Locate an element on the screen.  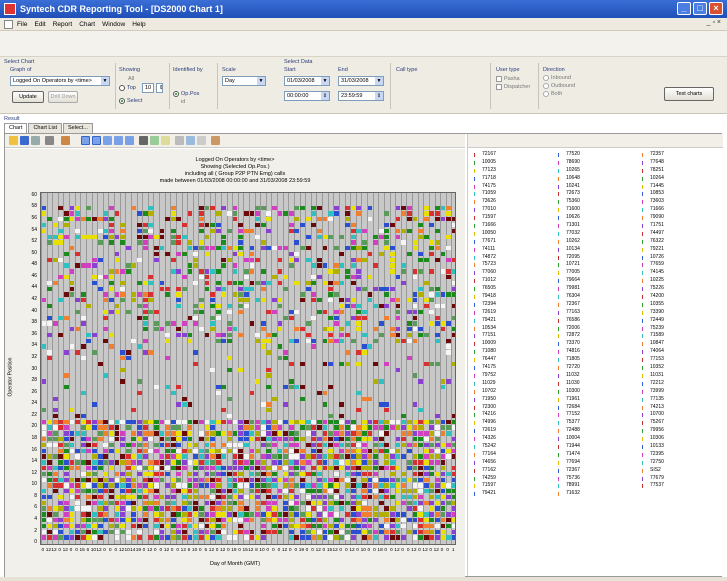
zoom-icon is located at coordinates (165, 140).